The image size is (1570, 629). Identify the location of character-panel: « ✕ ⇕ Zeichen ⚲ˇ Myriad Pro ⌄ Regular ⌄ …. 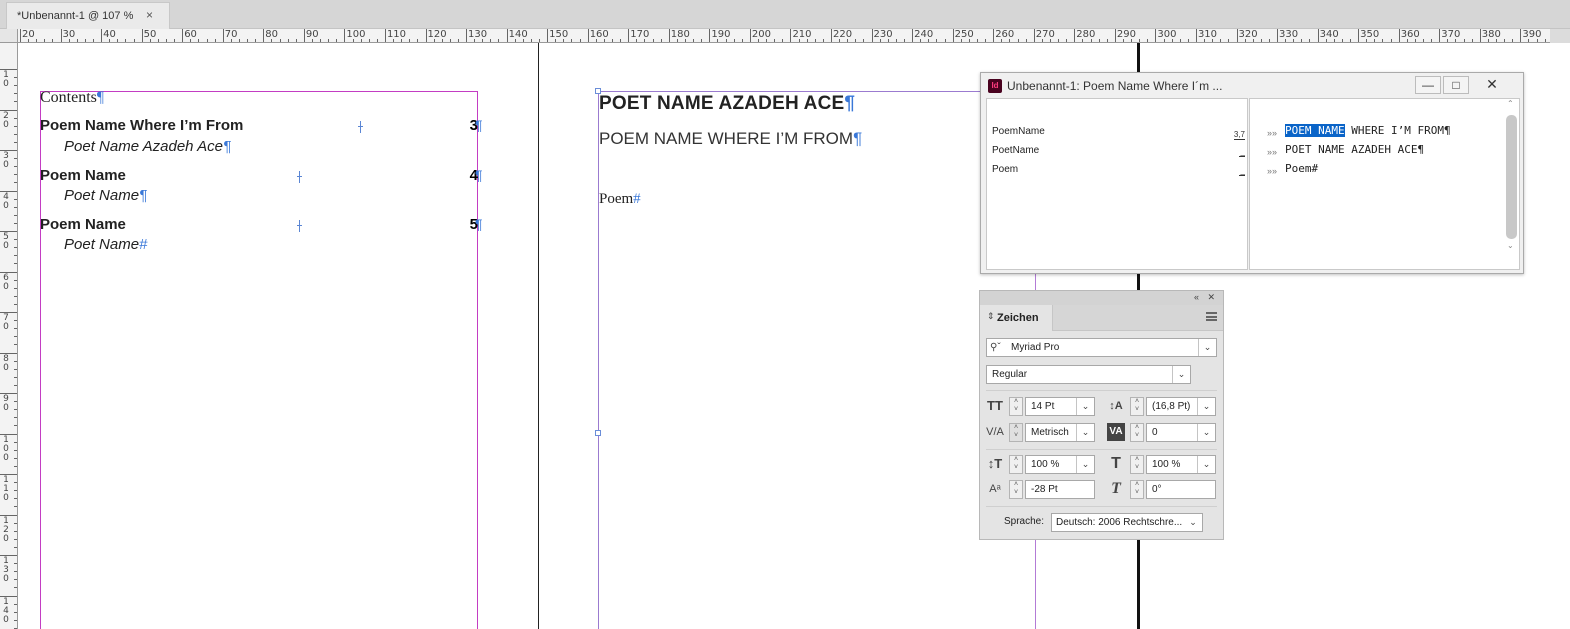
(1101, 415).